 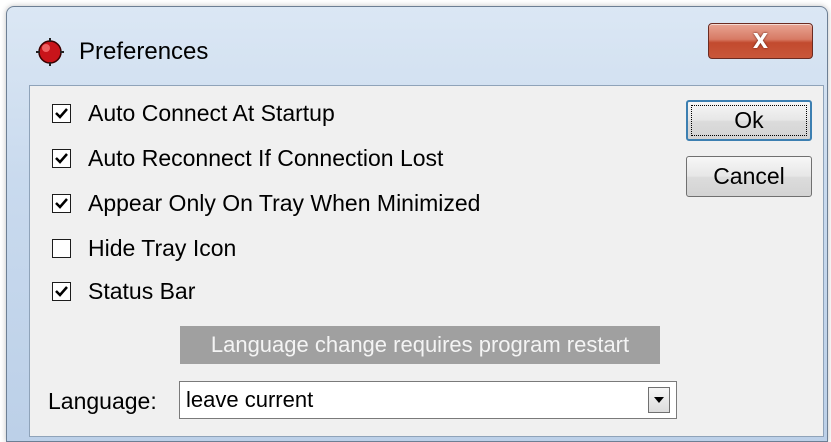 I want to click on status-bar-checkbox, so click(x=61, y=291).